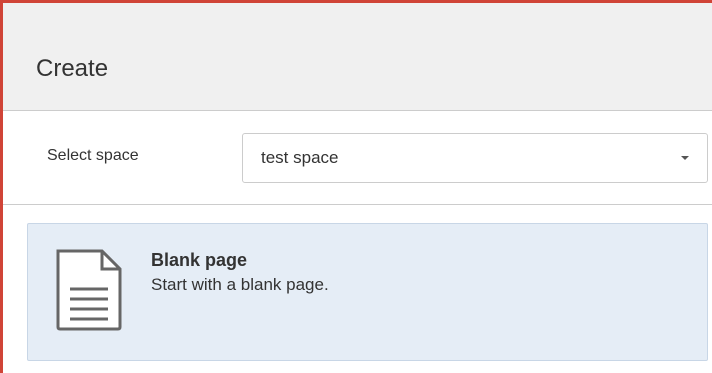  I want to click on document-icon, so click(89, 290).